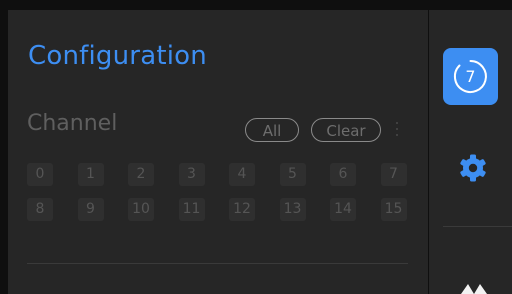 This screenshot has height=294, width=512. I want to click on timer-badge: 7, so click(470, 76).